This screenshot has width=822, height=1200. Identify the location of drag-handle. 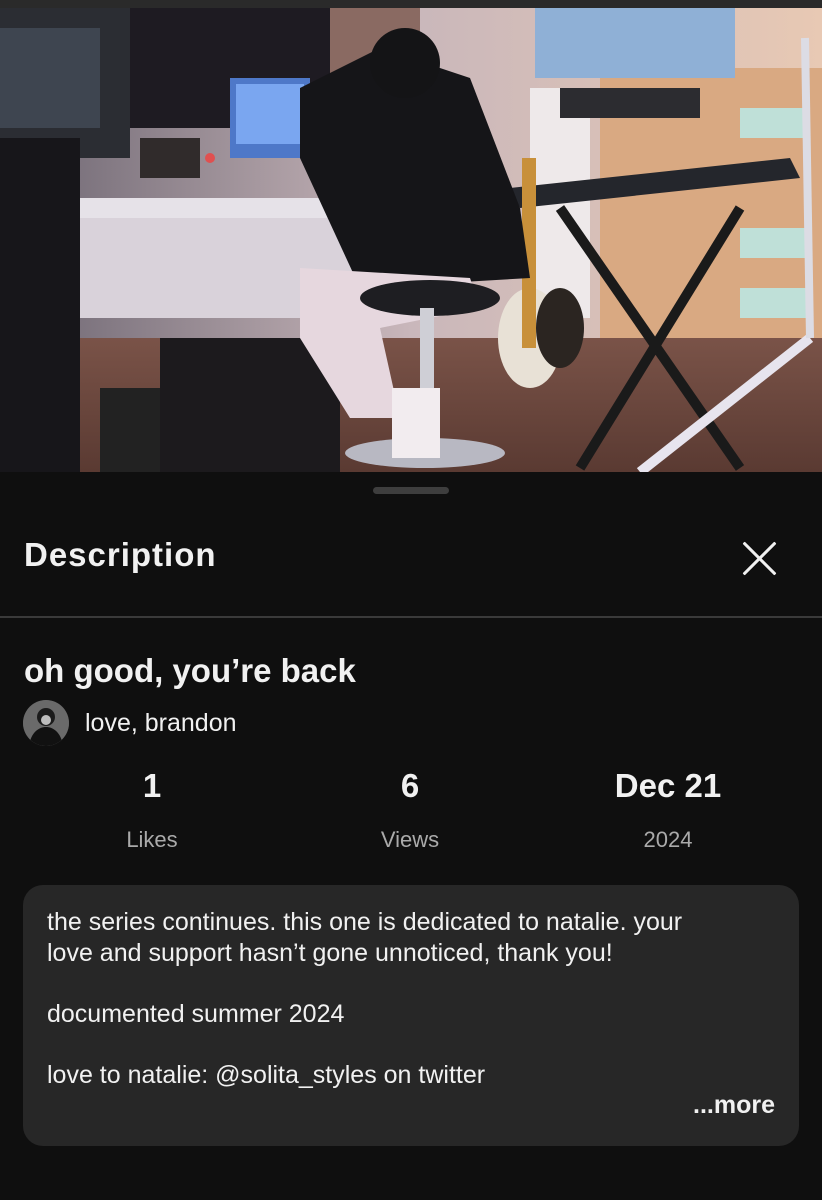
(411, 490).